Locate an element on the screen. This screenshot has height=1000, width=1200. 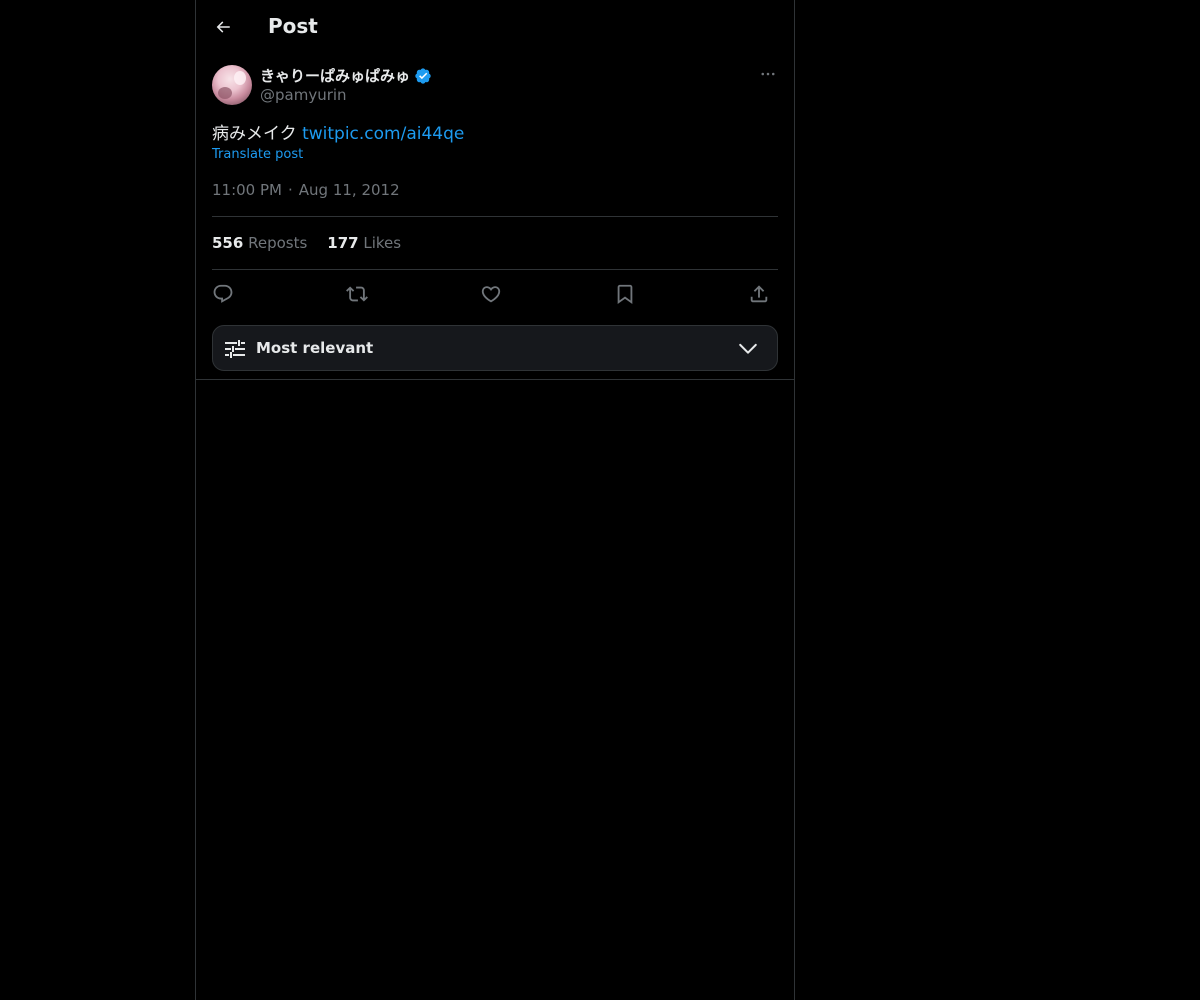
author-display-name: きゃりーぱみゅぱみゅ is located at coordinates (335, 75).